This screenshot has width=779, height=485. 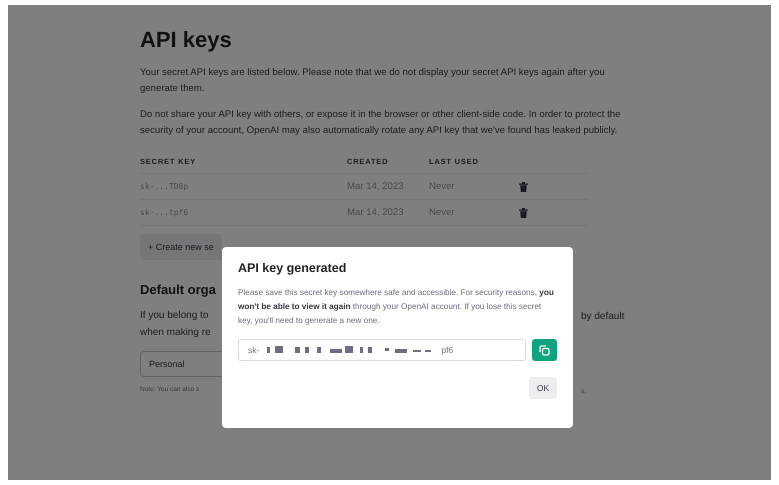 I want to click on description-text: Your secret API keys are listed below. Please note that we do not display your secret API keys again after you generate them., so click(x=373, y=81).